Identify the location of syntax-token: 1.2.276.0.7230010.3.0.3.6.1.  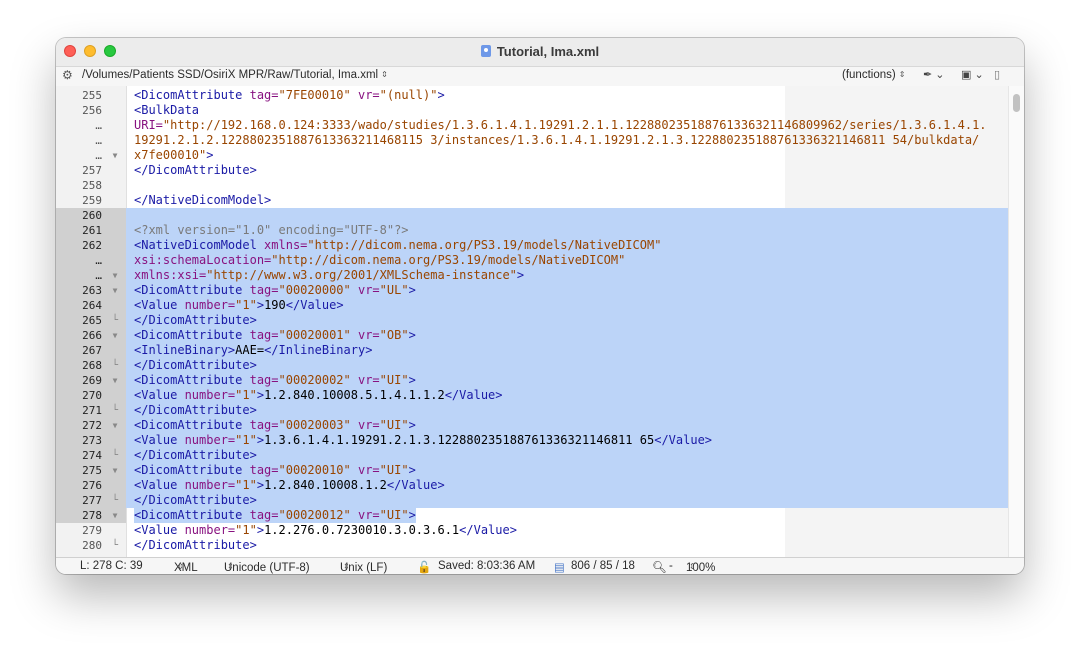
(362, 530).